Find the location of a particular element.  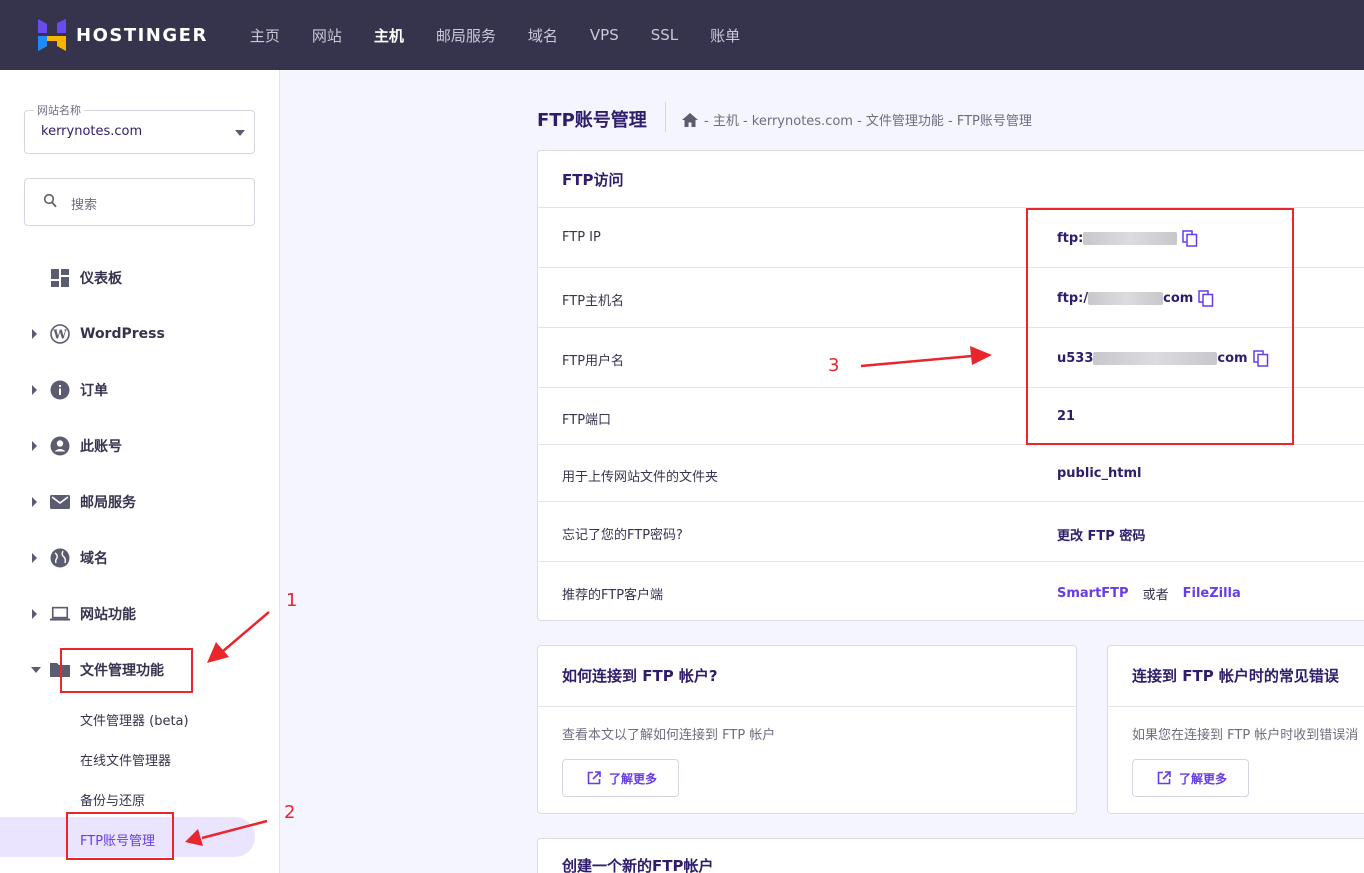

sidebar-item-domains: 域名 is located at coordinates (139, 558).